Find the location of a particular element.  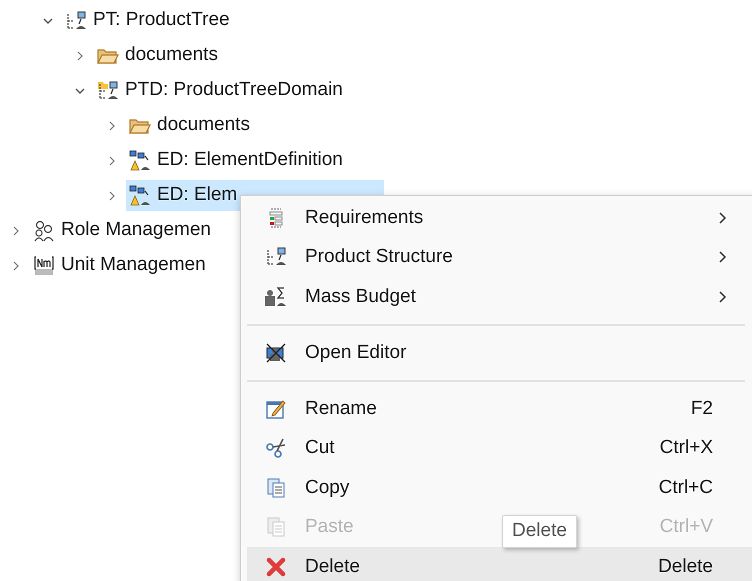

tree-item-label: PT: ProductTree is located at coordinates (161, 20).